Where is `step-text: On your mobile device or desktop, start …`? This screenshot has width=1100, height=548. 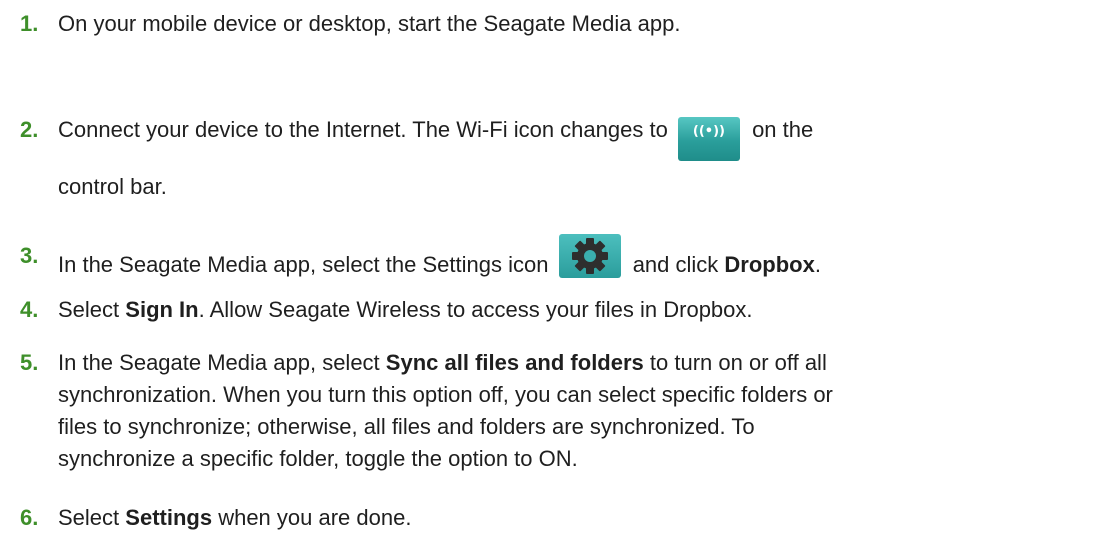 step-text: On your mobile device or desktop, start … is located at coordinates (369, 23).